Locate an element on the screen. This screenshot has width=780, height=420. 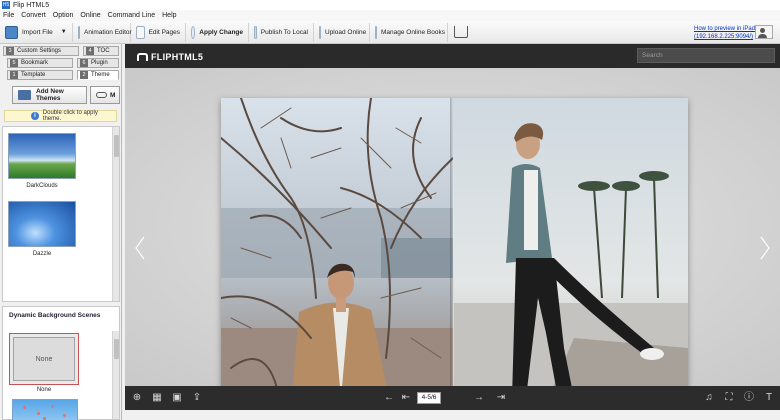
tab-theme: 2 Theme is located at coordinates (98, 75).